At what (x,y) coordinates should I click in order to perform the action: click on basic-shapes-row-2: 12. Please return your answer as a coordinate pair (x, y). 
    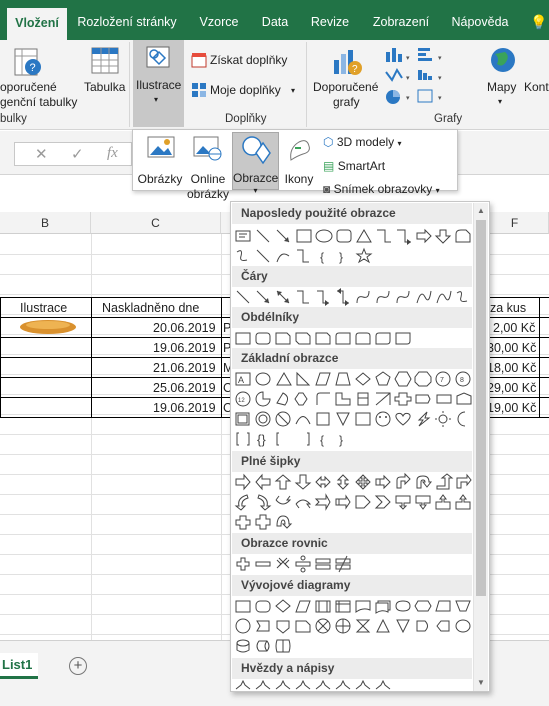
    Looking at the image, I should click on (353, 399).